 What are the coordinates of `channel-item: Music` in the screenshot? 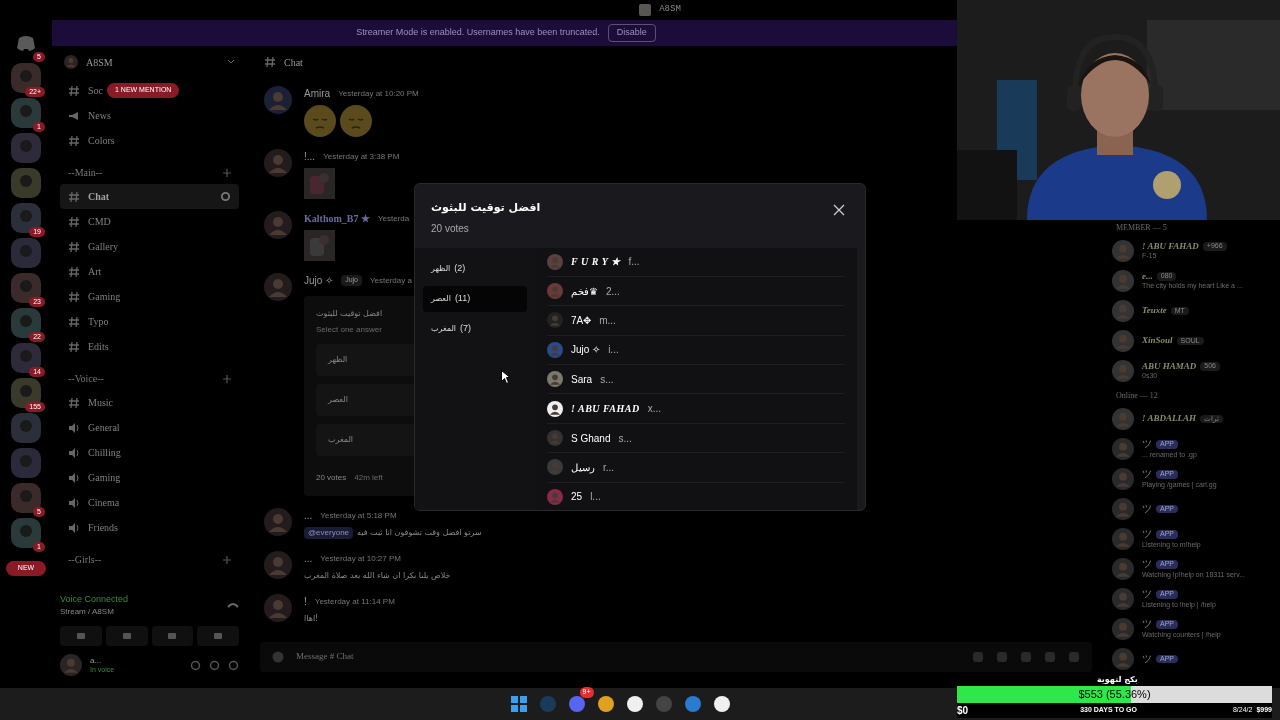 It's located at (90, 402).